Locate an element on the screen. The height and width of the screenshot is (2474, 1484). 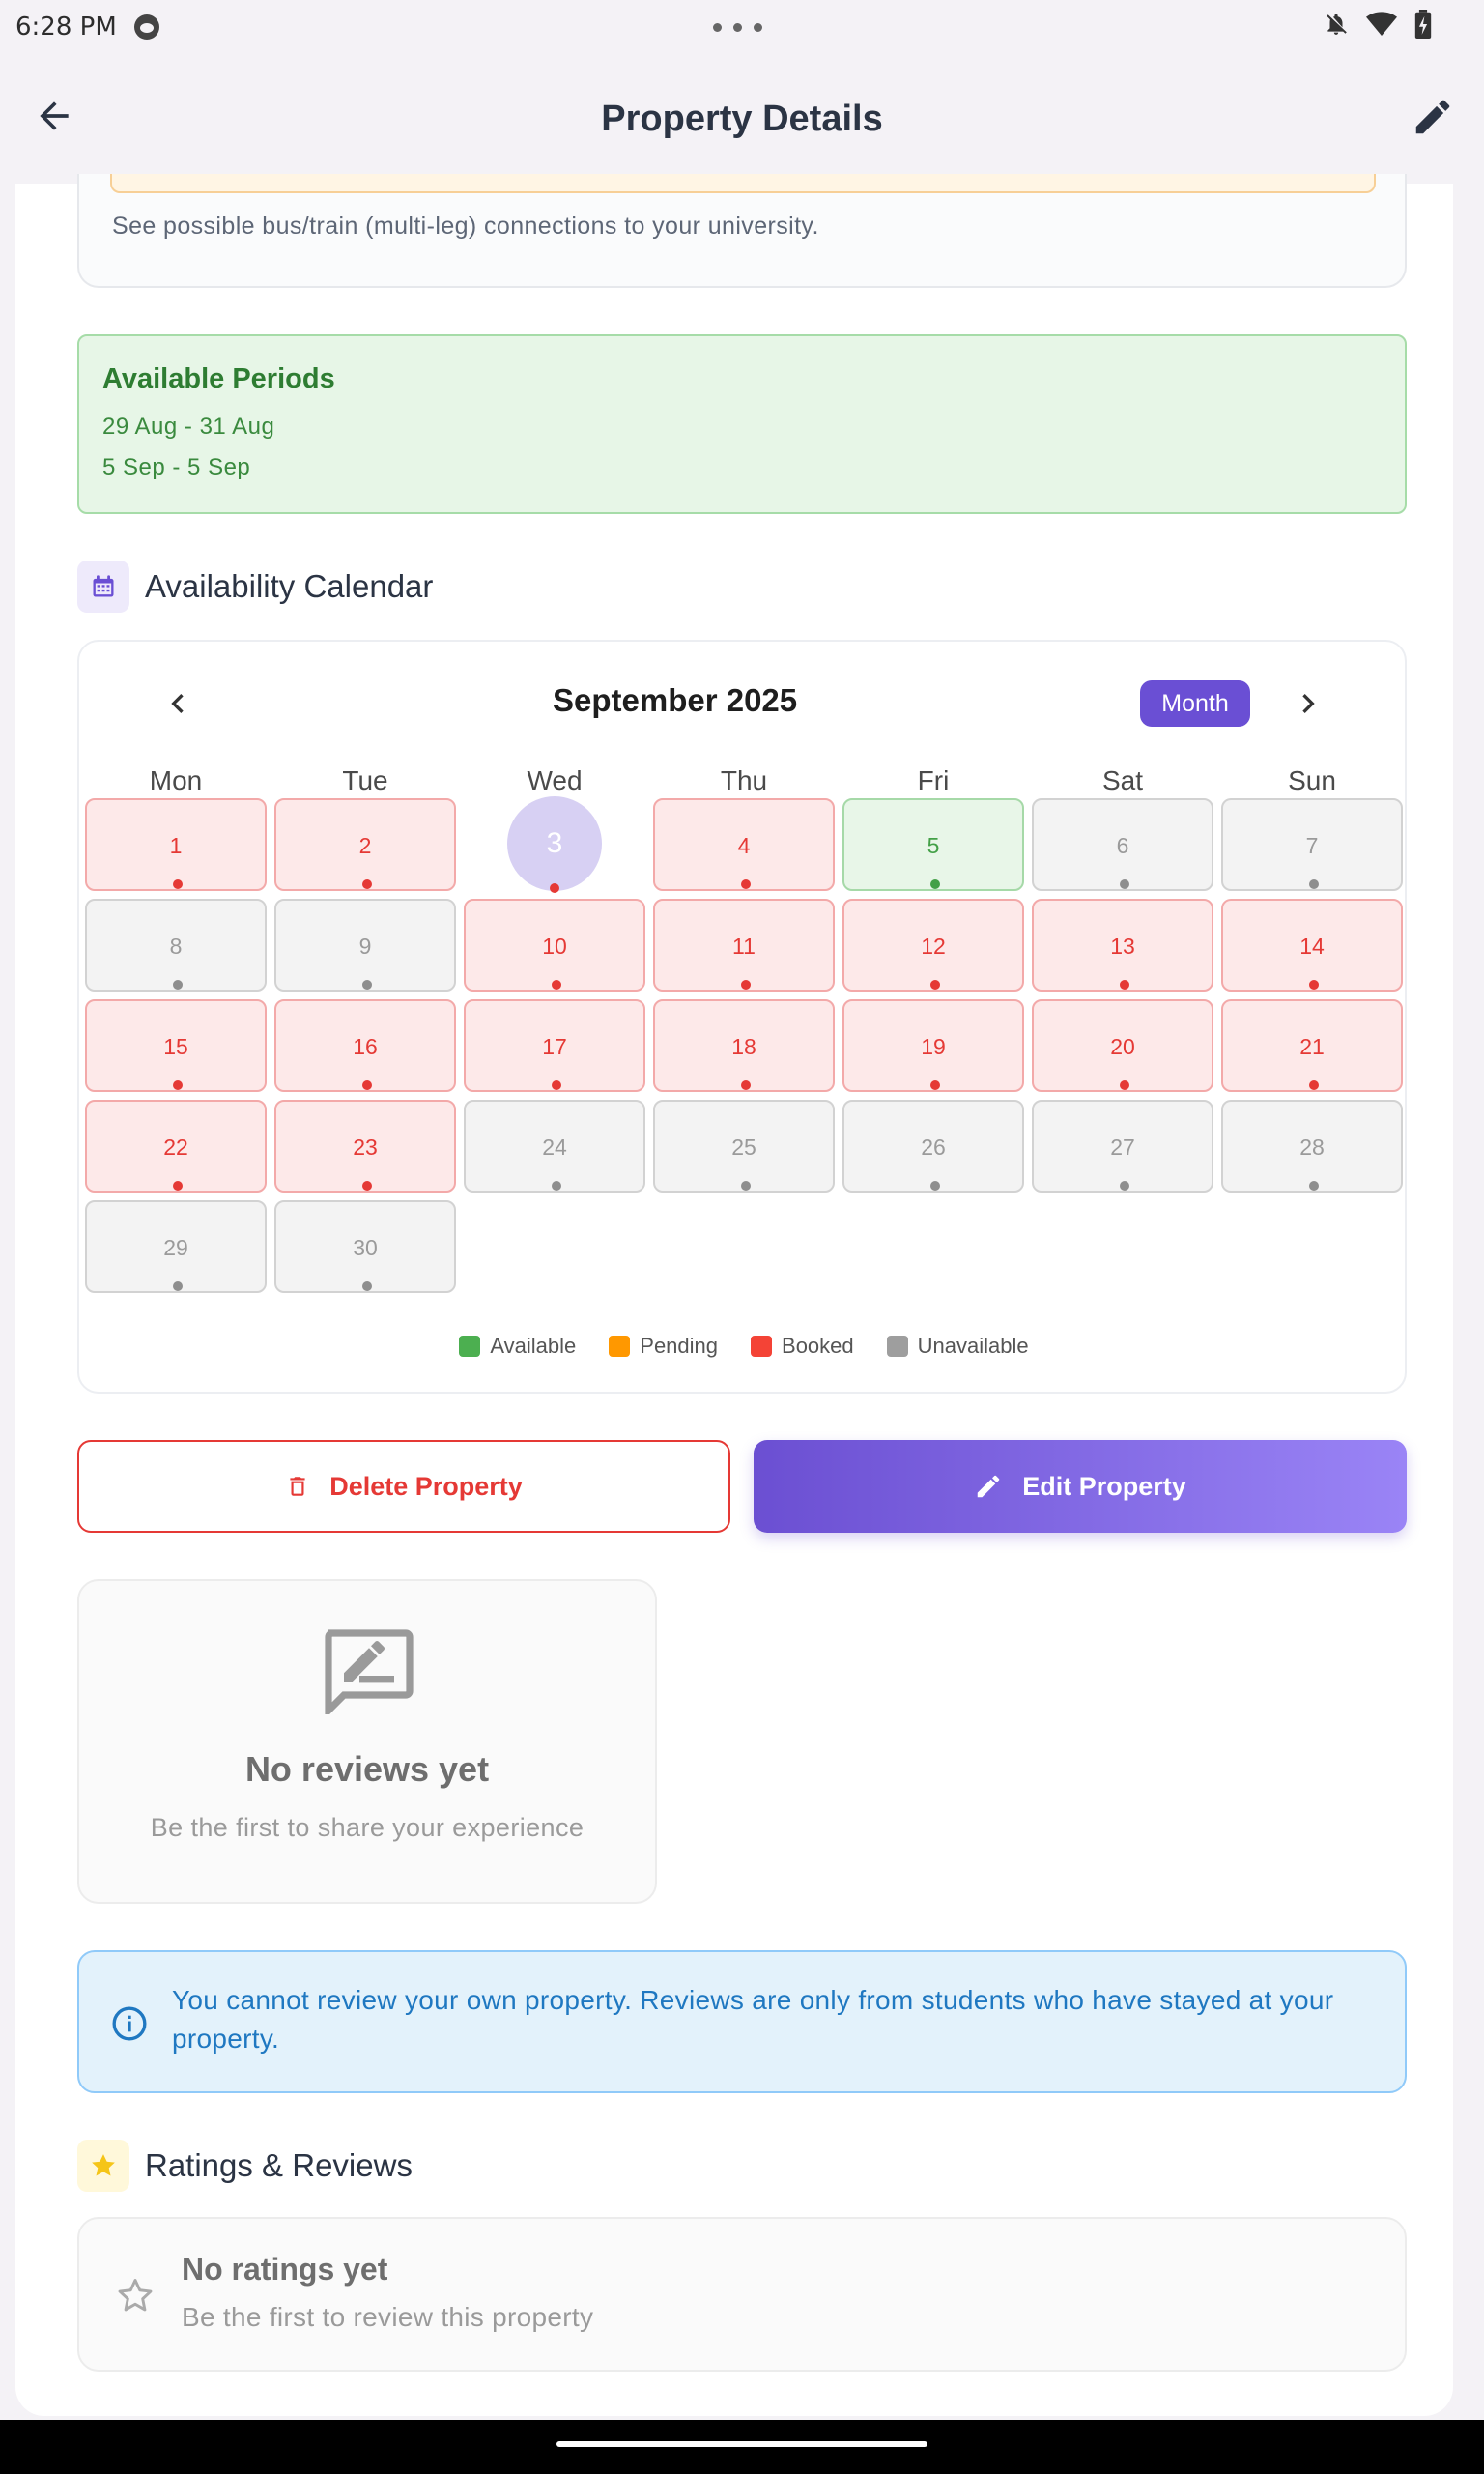
calendar-day-booked: 23 is located at coordinates (365, 1146).